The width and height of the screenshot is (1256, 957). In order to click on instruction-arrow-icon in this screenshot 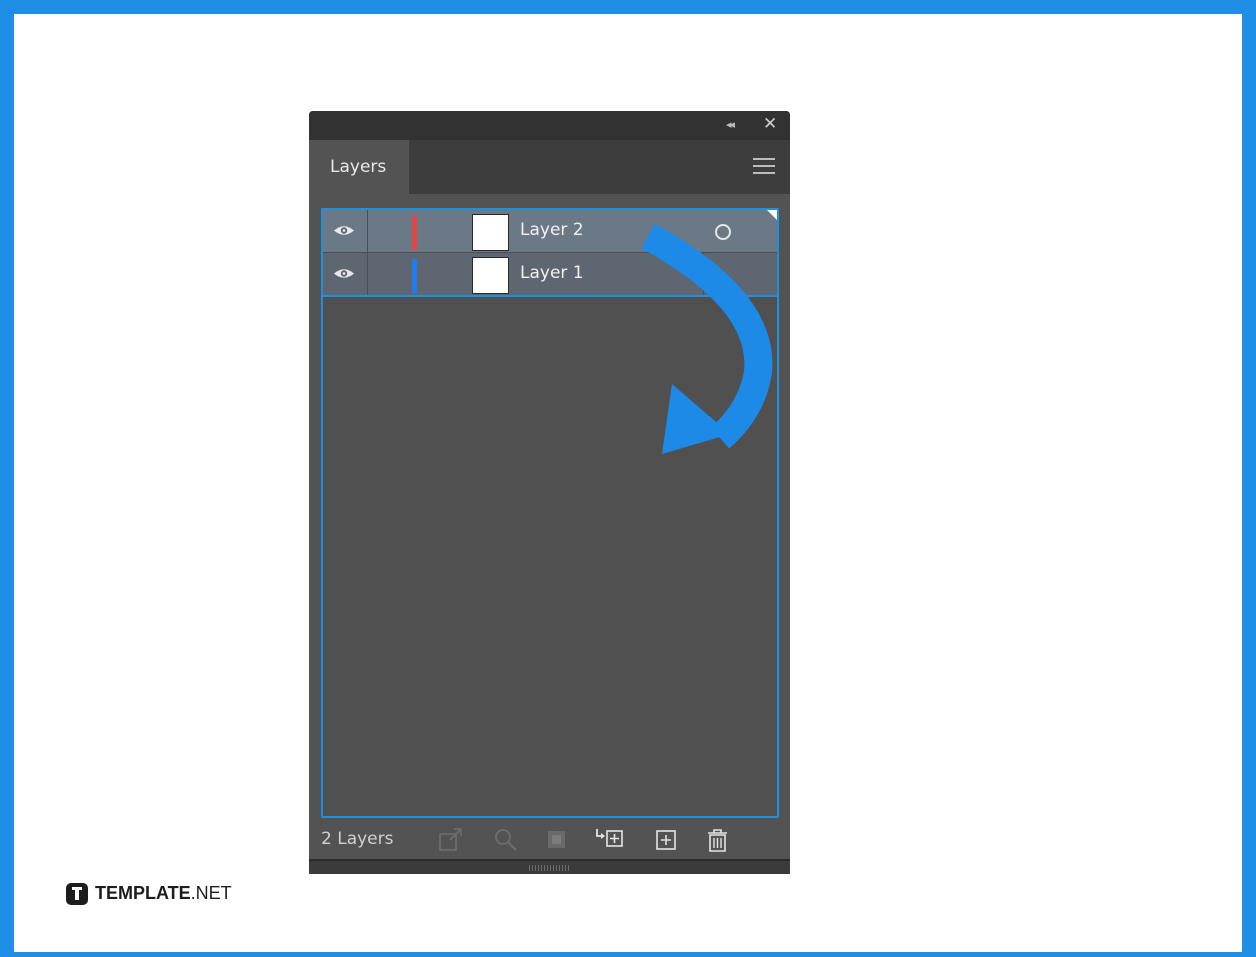, I will do `click(707, 338)`.